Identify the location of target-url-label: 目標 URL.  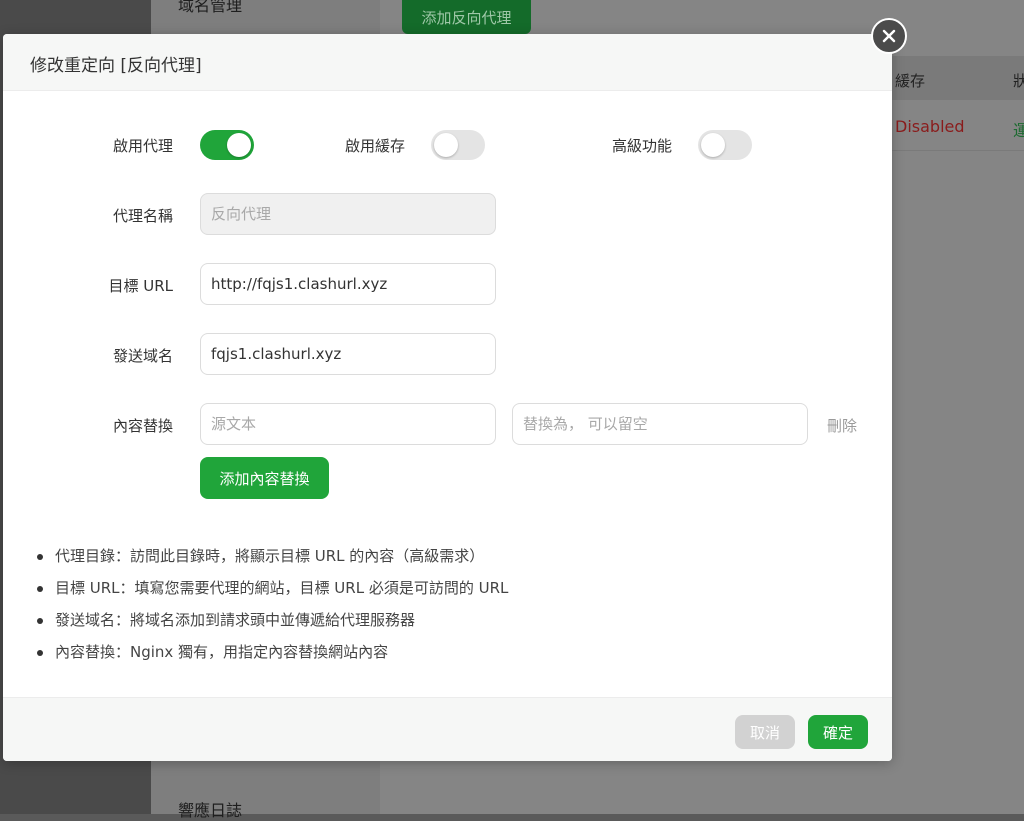
(140, 286).